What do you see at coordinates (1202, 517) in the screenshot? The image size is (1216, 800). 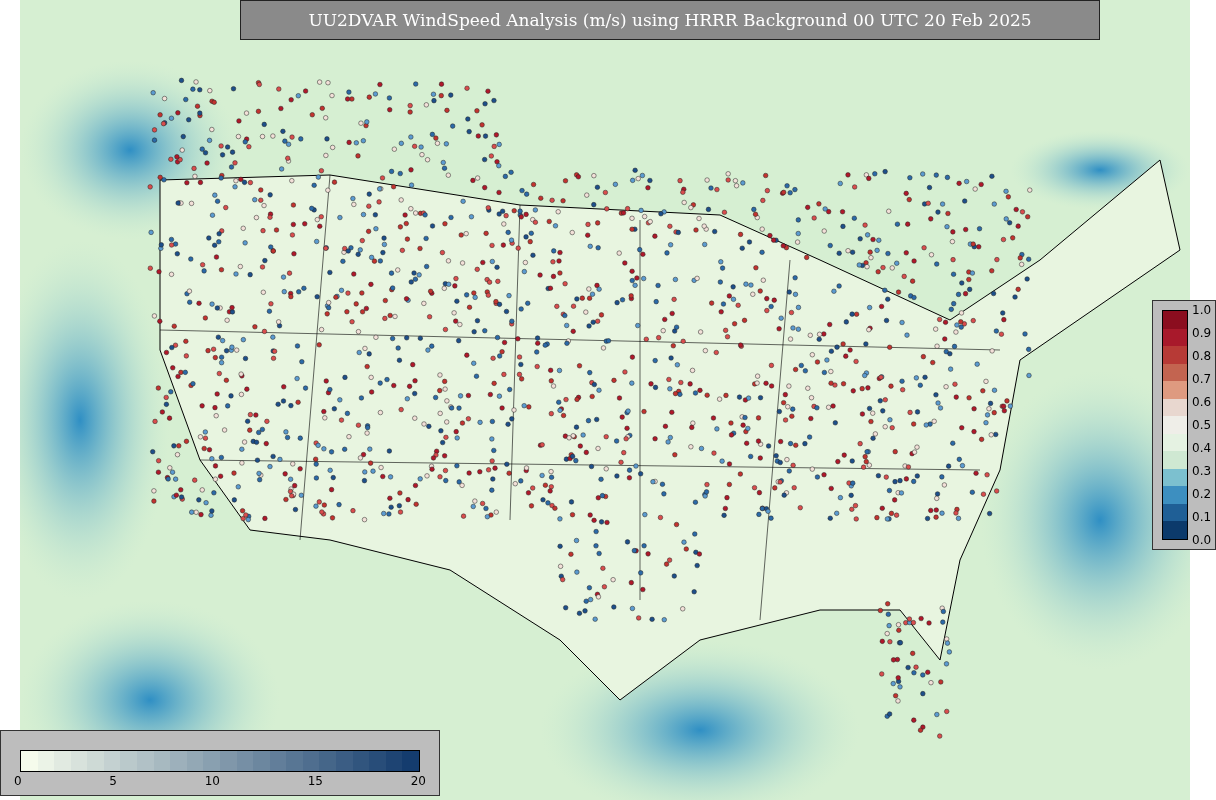 I see `tick-label: 0.1` at bounding box center [1202, 517].